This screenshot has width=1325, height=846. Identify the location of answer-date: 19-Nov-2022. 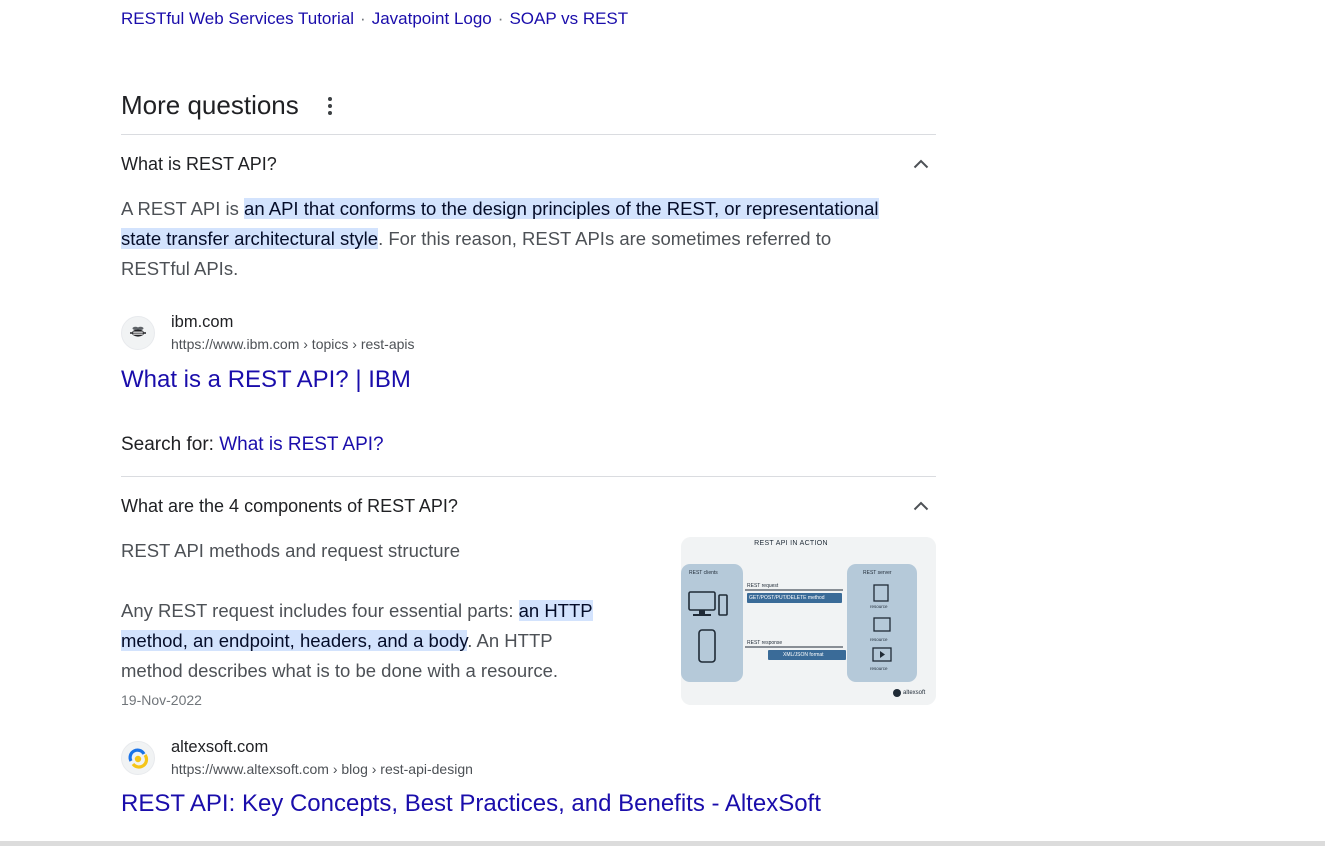
(161, 700).